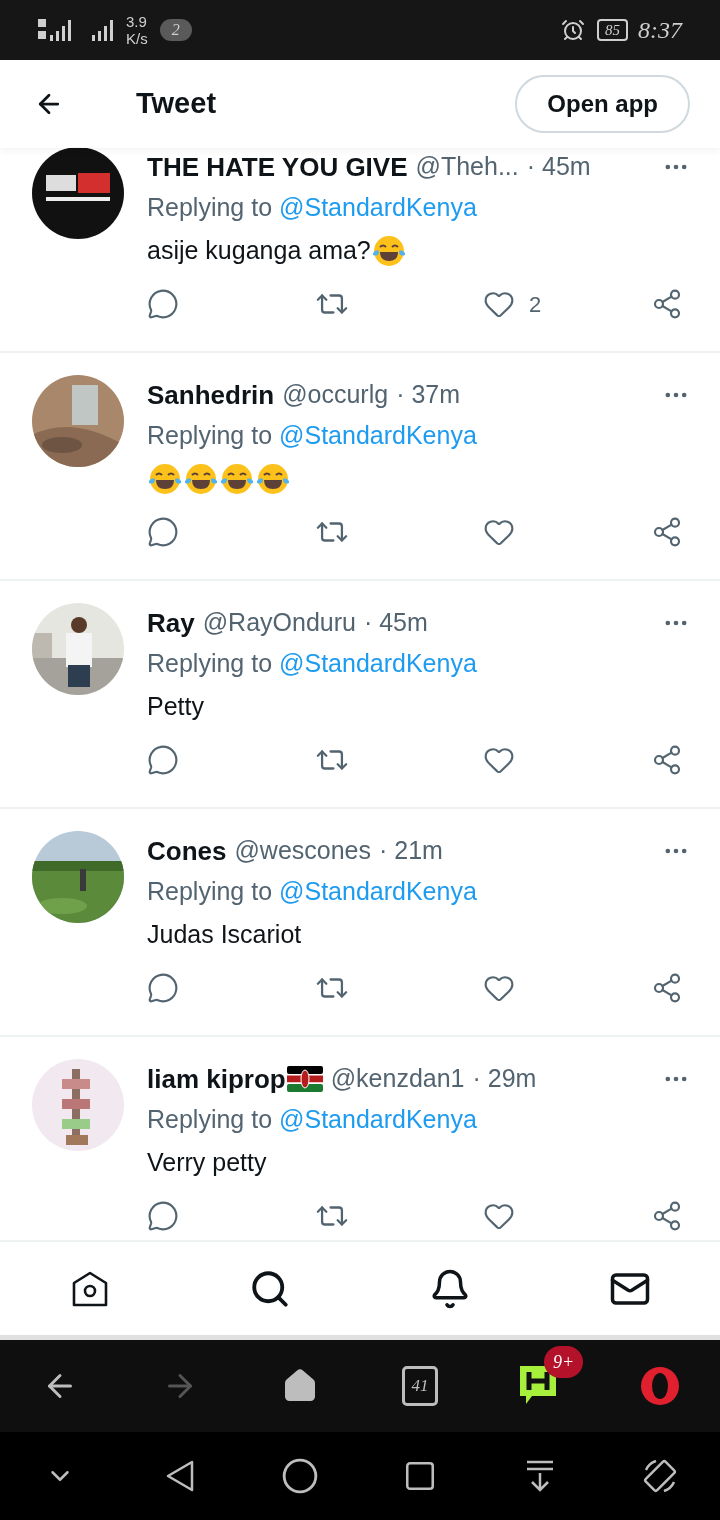 The width and height of the screenshot is (720, 1520). What do you see at coordinates (612, 30) in the screenshot?
I see `battery-level: 85` at bounding box center [612, 30].